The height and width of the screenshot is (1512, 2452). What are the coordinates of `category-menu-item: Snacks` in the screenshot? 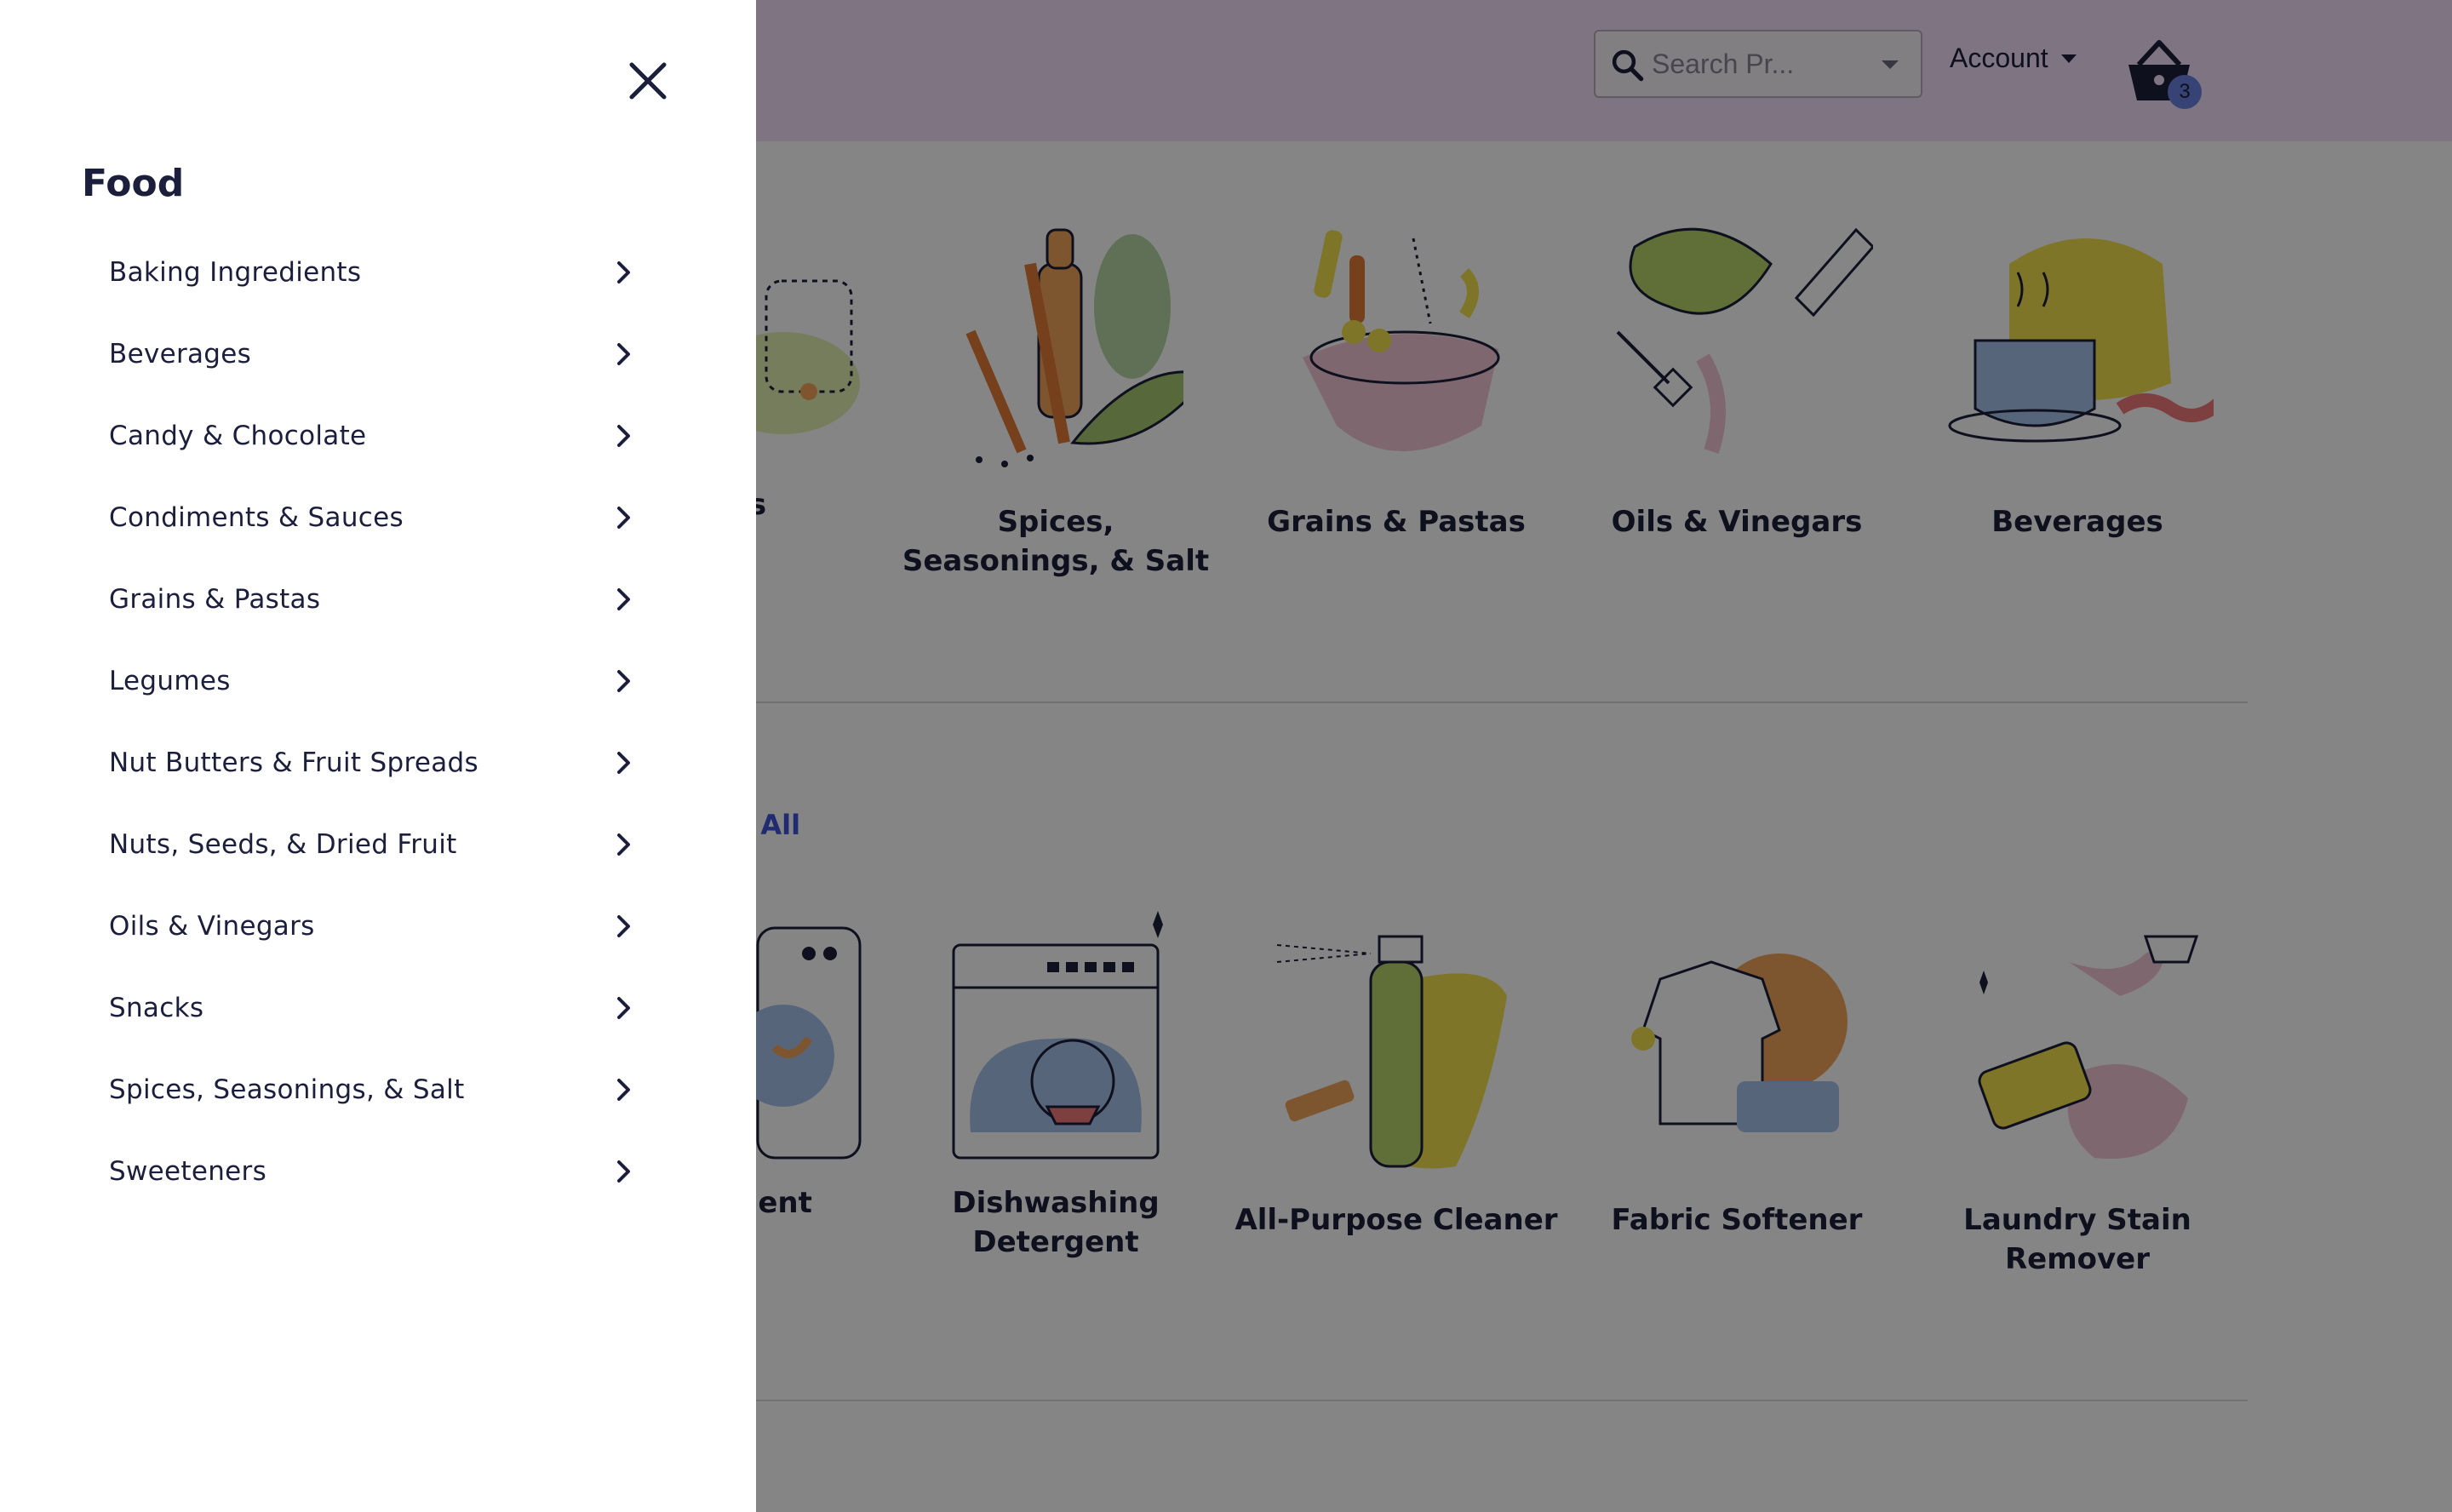 It's located at (371, 1008).